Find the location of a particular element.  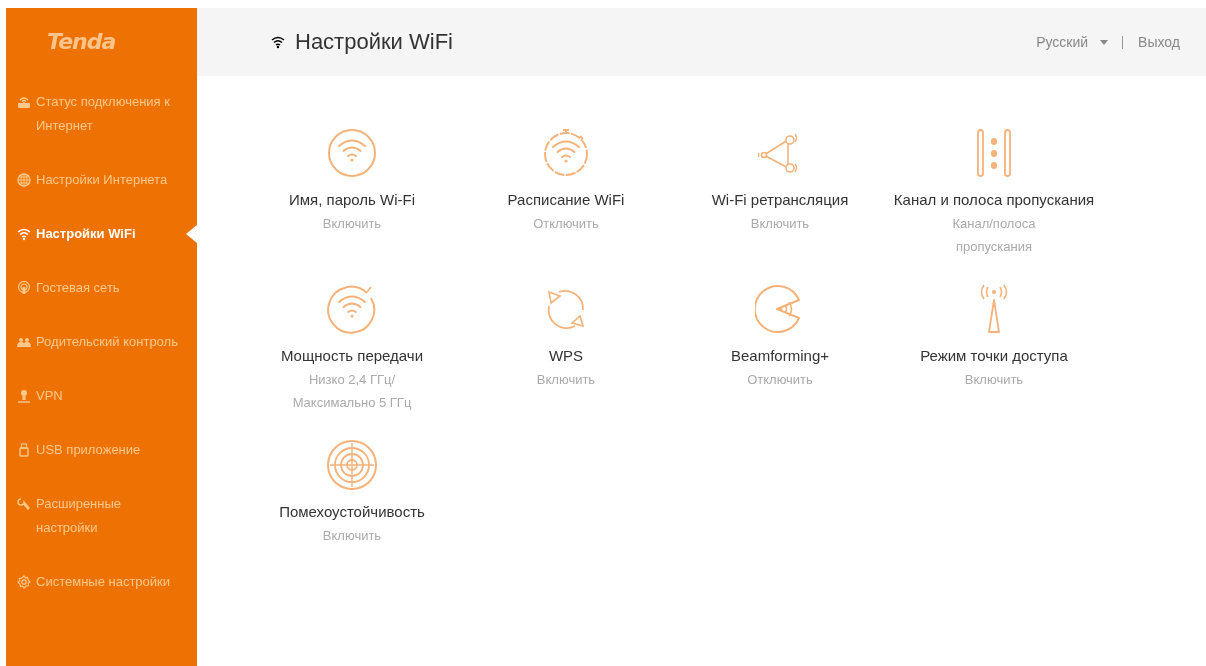

tile-title: Расписание WiFi is located at coordinates (566, 200).